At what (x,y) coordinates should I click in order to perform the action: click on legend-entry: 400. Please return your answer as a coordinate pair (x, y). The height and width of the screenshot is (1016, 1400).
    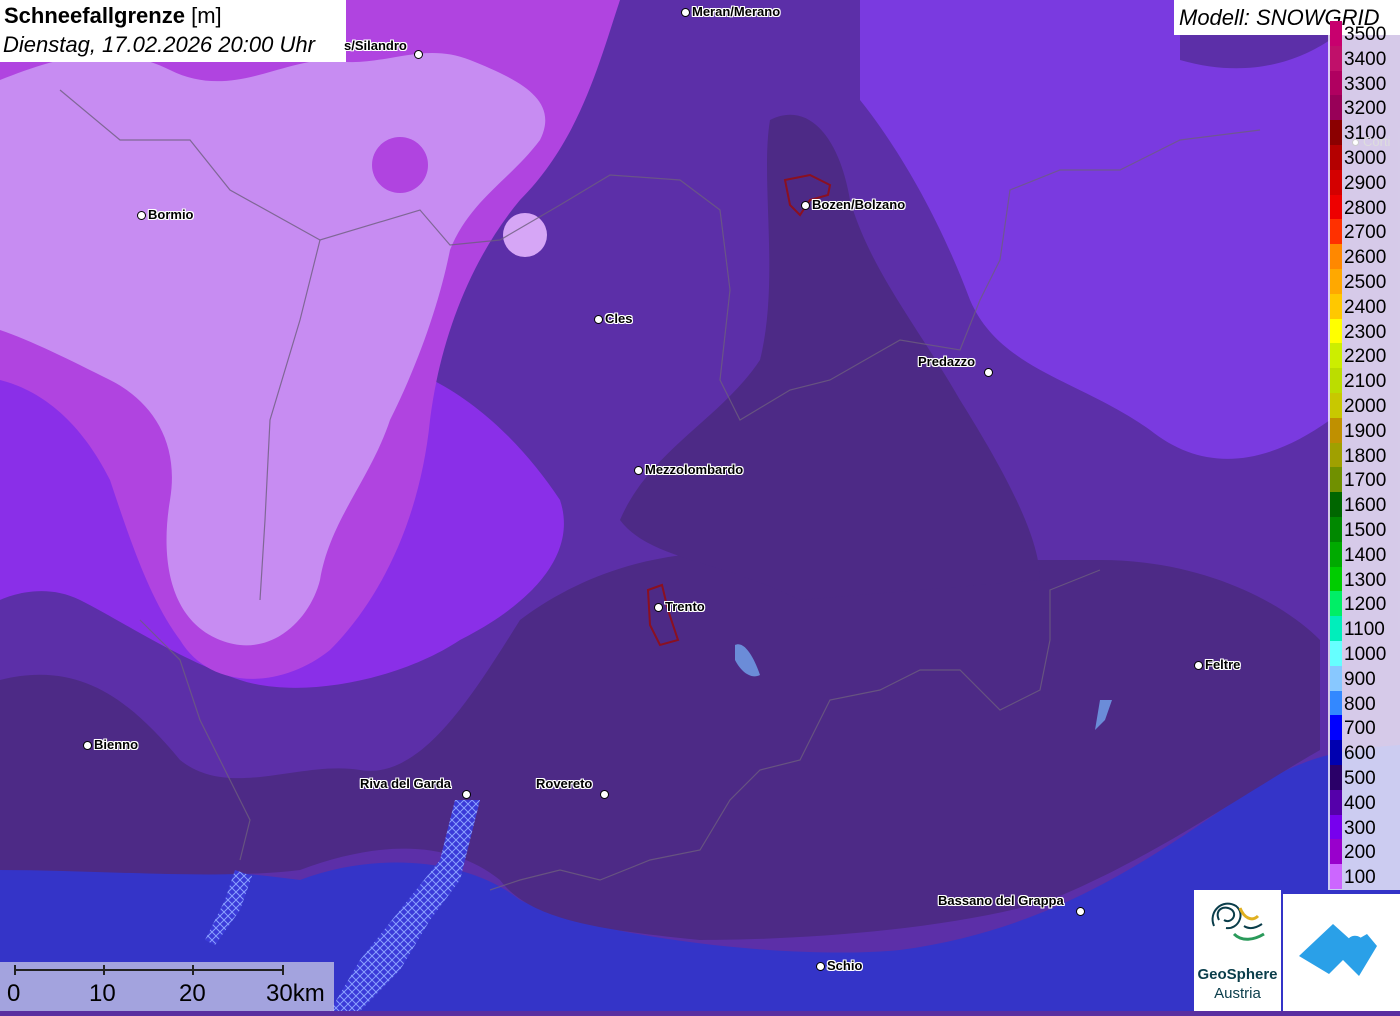
    Looking at the image, I should click on (1364, 802).